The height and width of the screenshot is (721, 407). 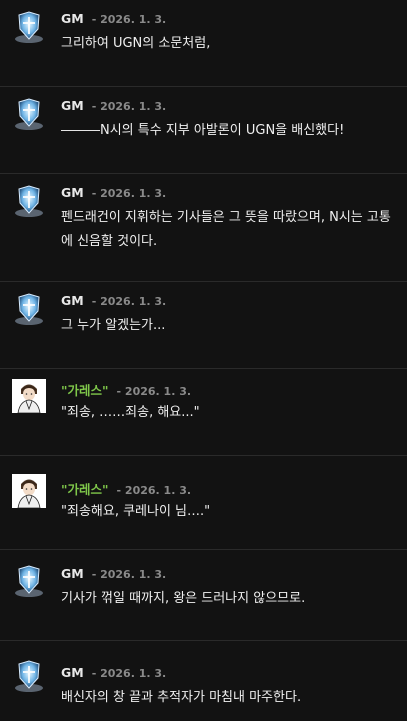 What do you see at coordinates (183, 598) in the screenshot?
I see `message-text: 기사가 꺾일 때까지, 왕은 드러나지 않으므로.` at bounding box center [183, 598].